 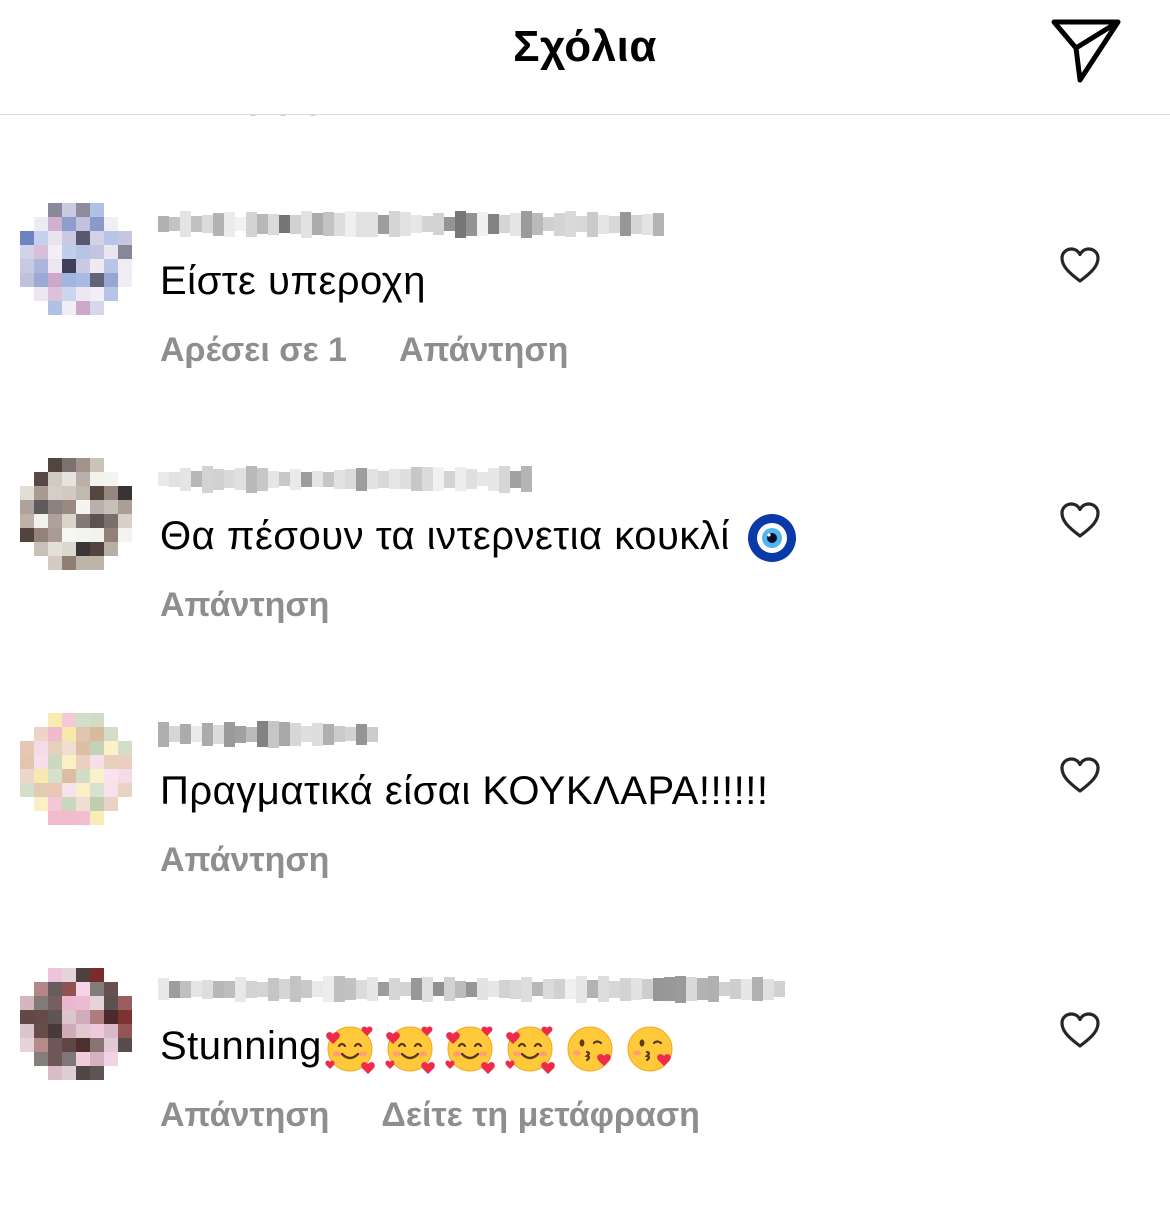 I want to click on comment-text-content: Πραγματικά είσαι ΚΟΥΚΛΑΡΑ!!!!!!, so click(x=464, y=791).